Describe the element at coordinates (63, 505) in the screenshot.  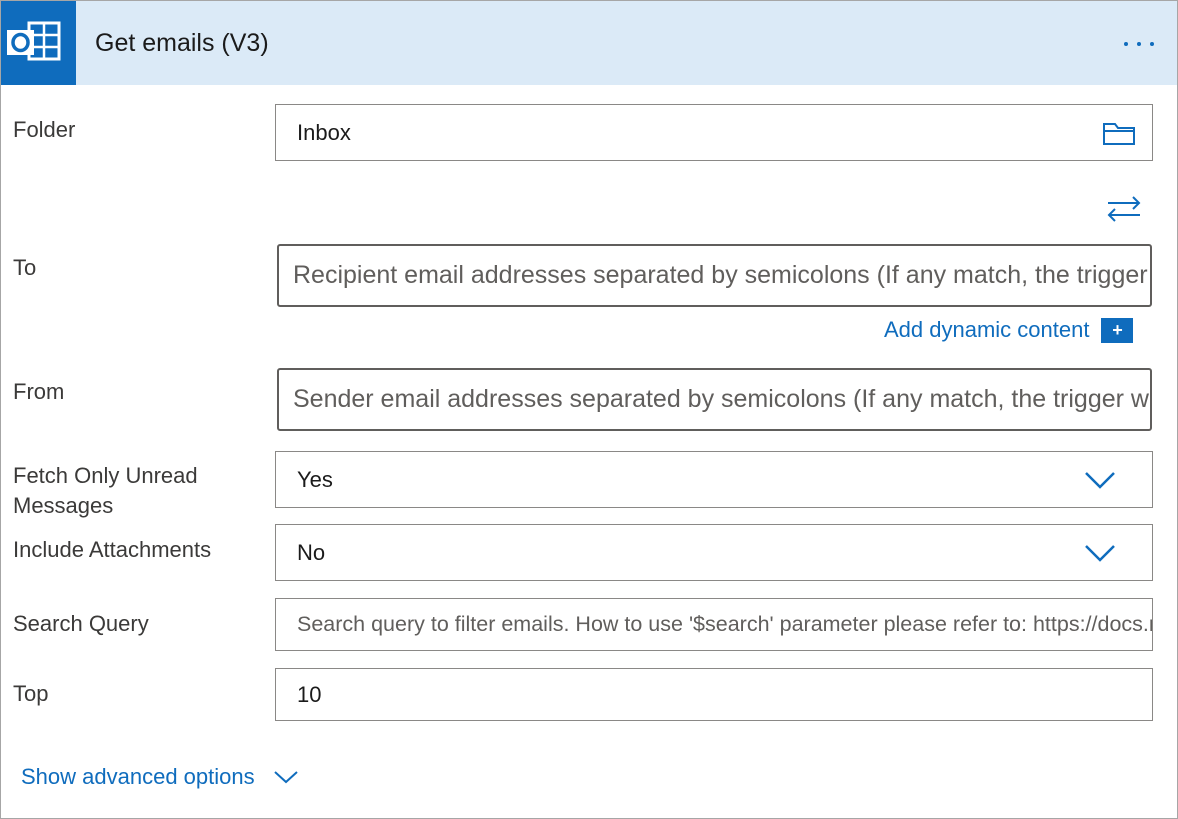
I see `fetch-unread-label-line2: Messages` at that location.